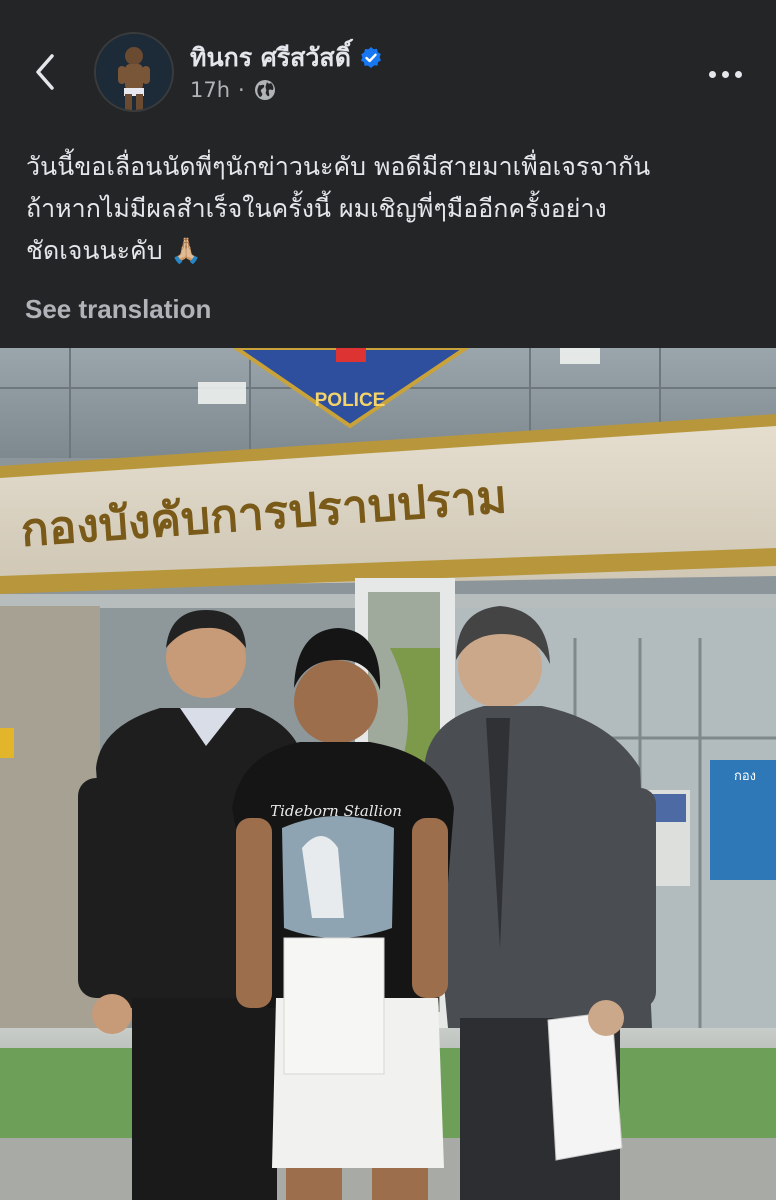  Describe the element at coordinates (391, 251) in the screenshot. I see `post-text-line-last: ชัดเจนนะคับ 🙏🏼` at that location.